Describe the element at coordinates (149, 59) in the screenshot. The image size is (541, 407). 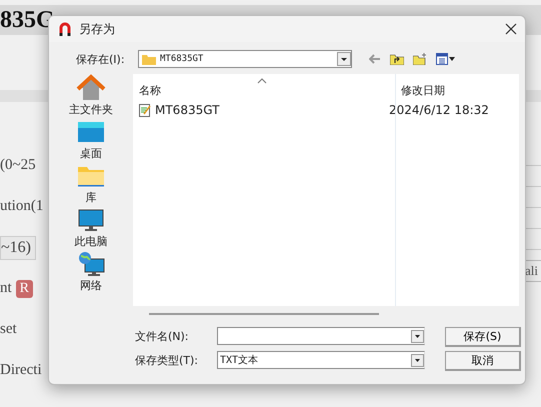
I see `folder-icon` at that location.